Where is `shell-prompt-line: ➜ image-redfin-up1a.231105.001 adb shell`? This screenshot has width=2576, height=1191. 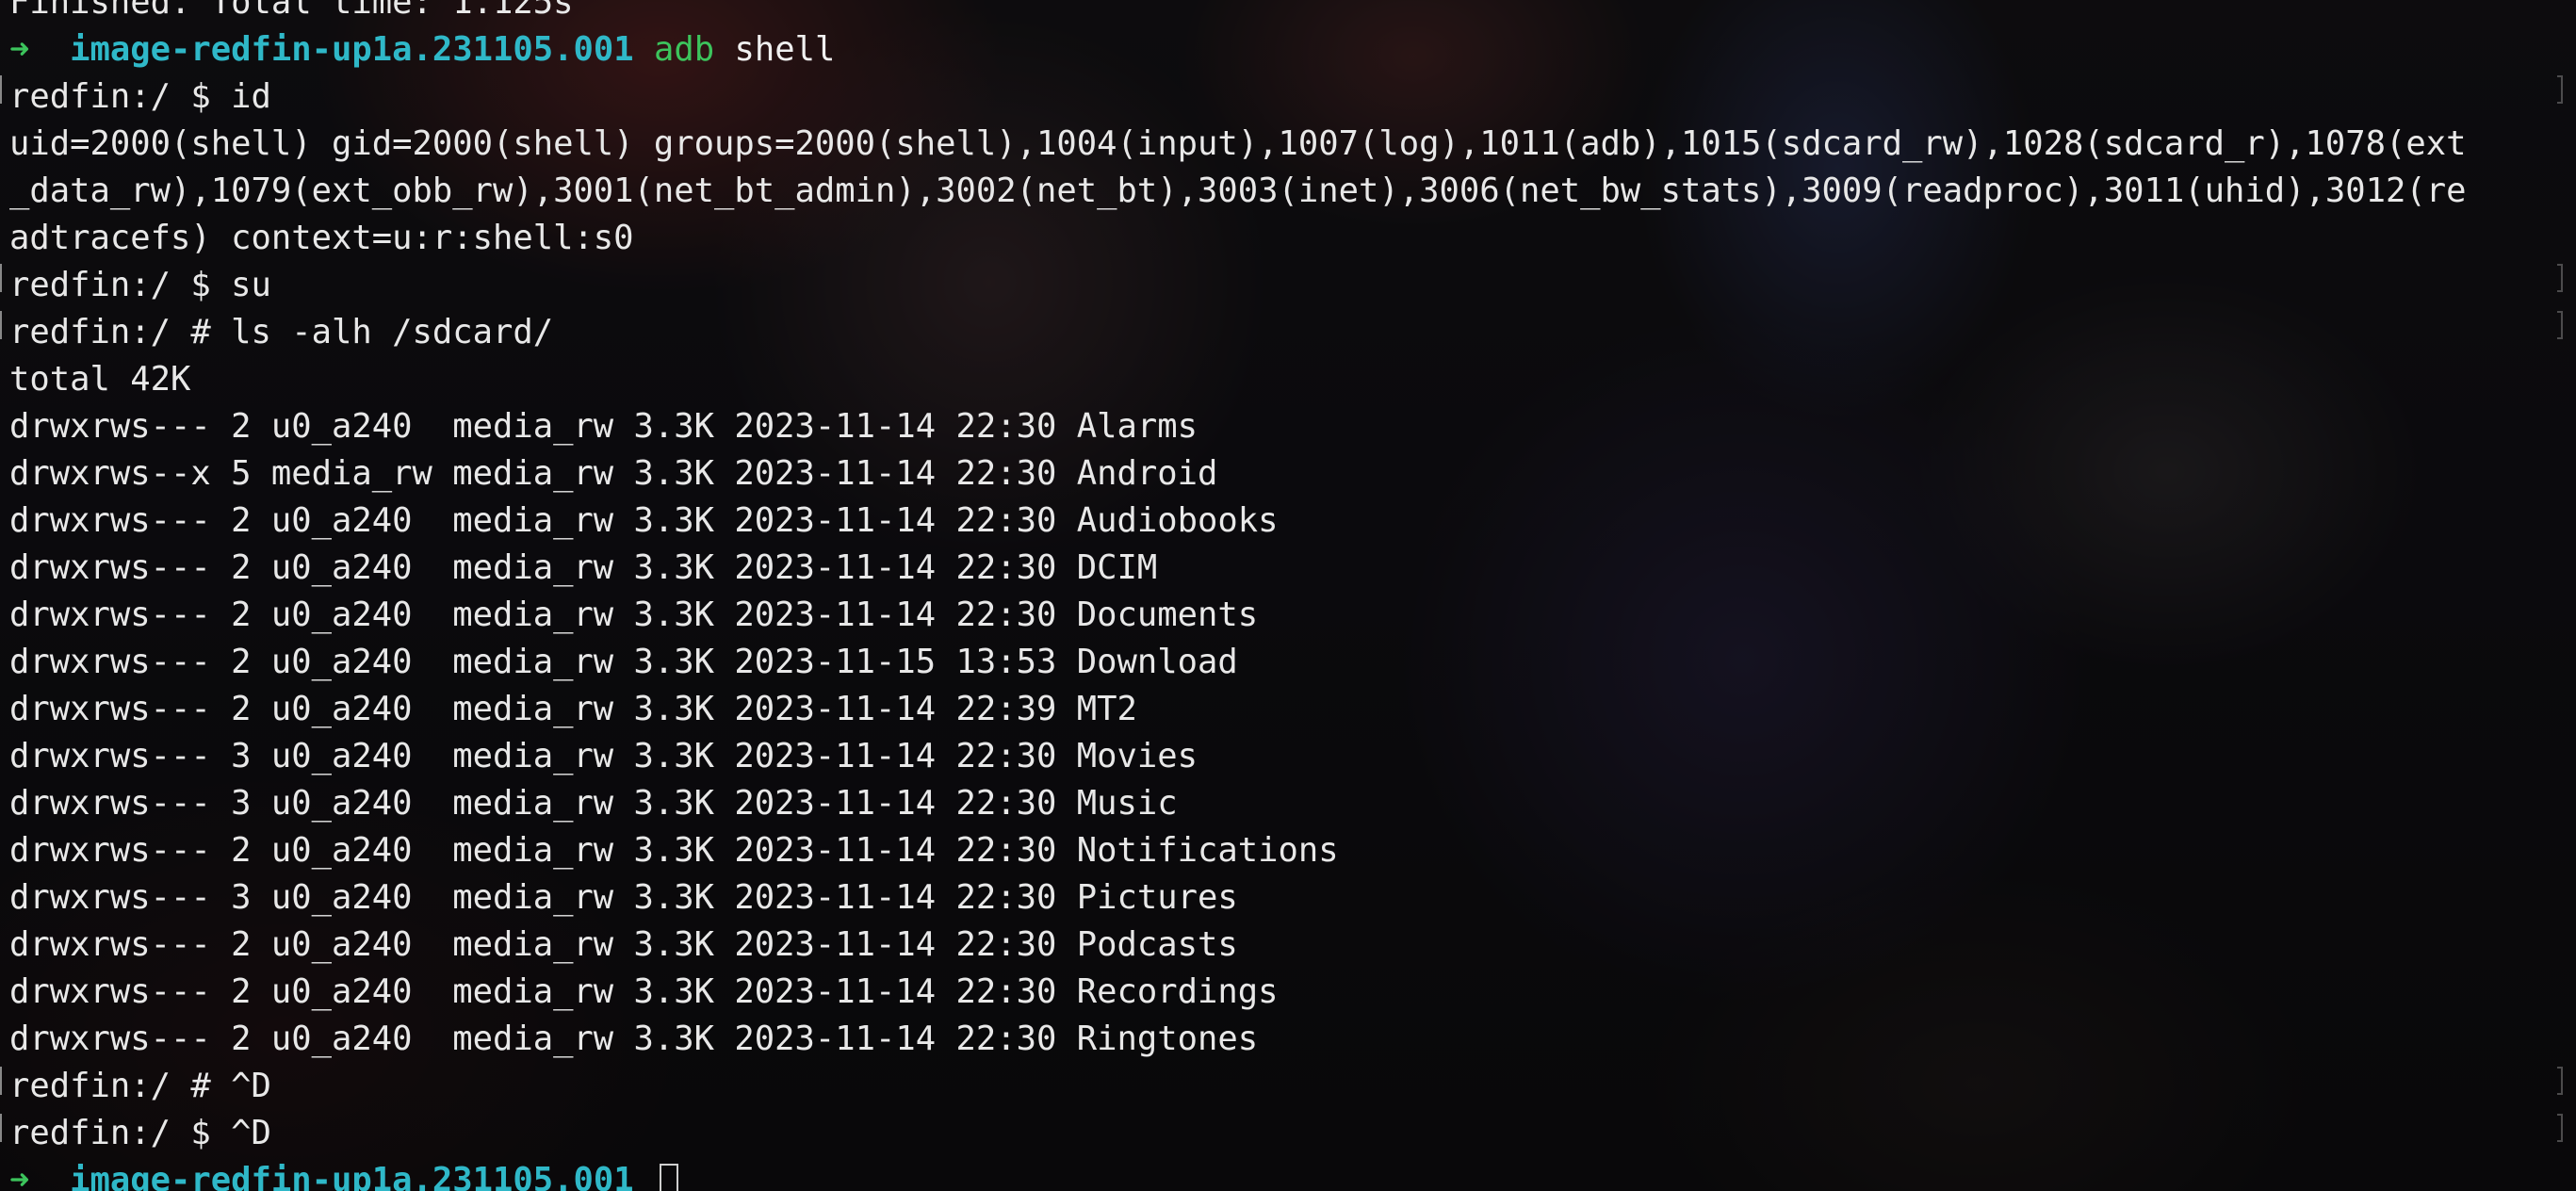 shell-prompt-line: ➜ image-redfin-up1a.231105.001 adb shell is located at coordinates (1273, 50).